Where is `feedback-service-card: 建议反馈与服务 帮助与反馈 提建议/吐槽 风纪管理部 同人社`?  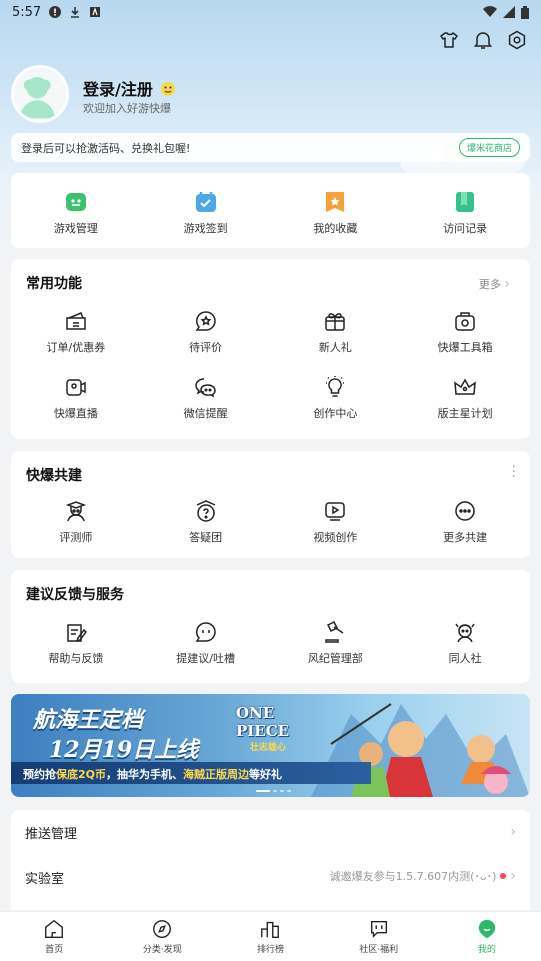
feedback-service-card: 建议反馈与服务 帮助与反馈 提建议/吐槽 风纪管理部 同人社 is located at coordinates (270, 626).